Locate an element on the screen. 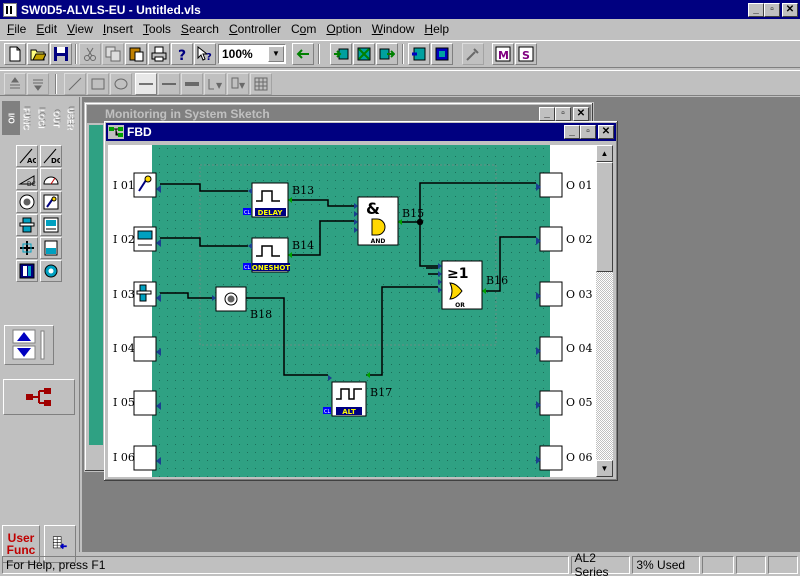 This screenshot has width=800, height=576. svg-text: AC is located at coordinates (31, 161).